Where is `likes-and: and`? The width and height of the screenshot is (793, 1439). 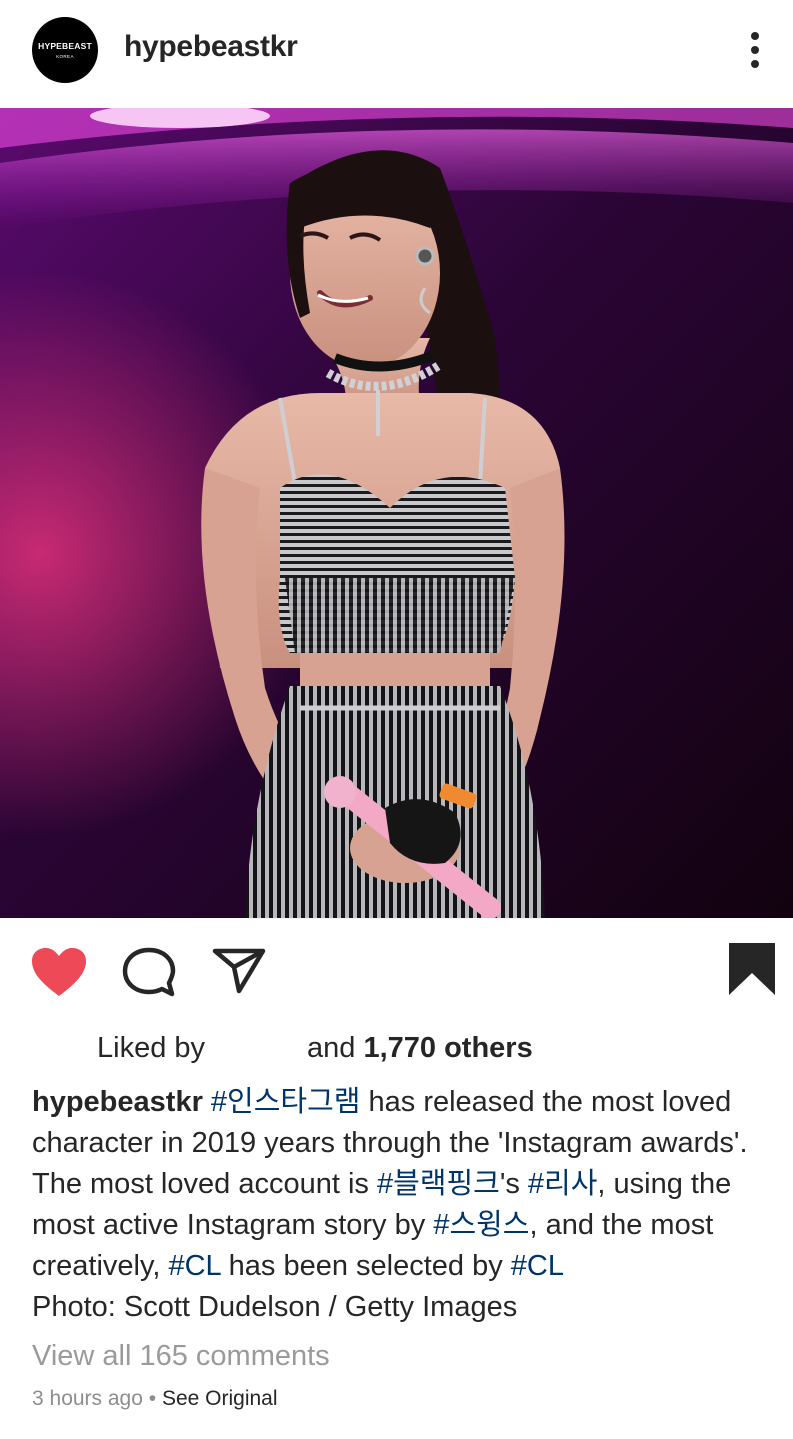 likes-and: and is located at coordinates (331, 1048).